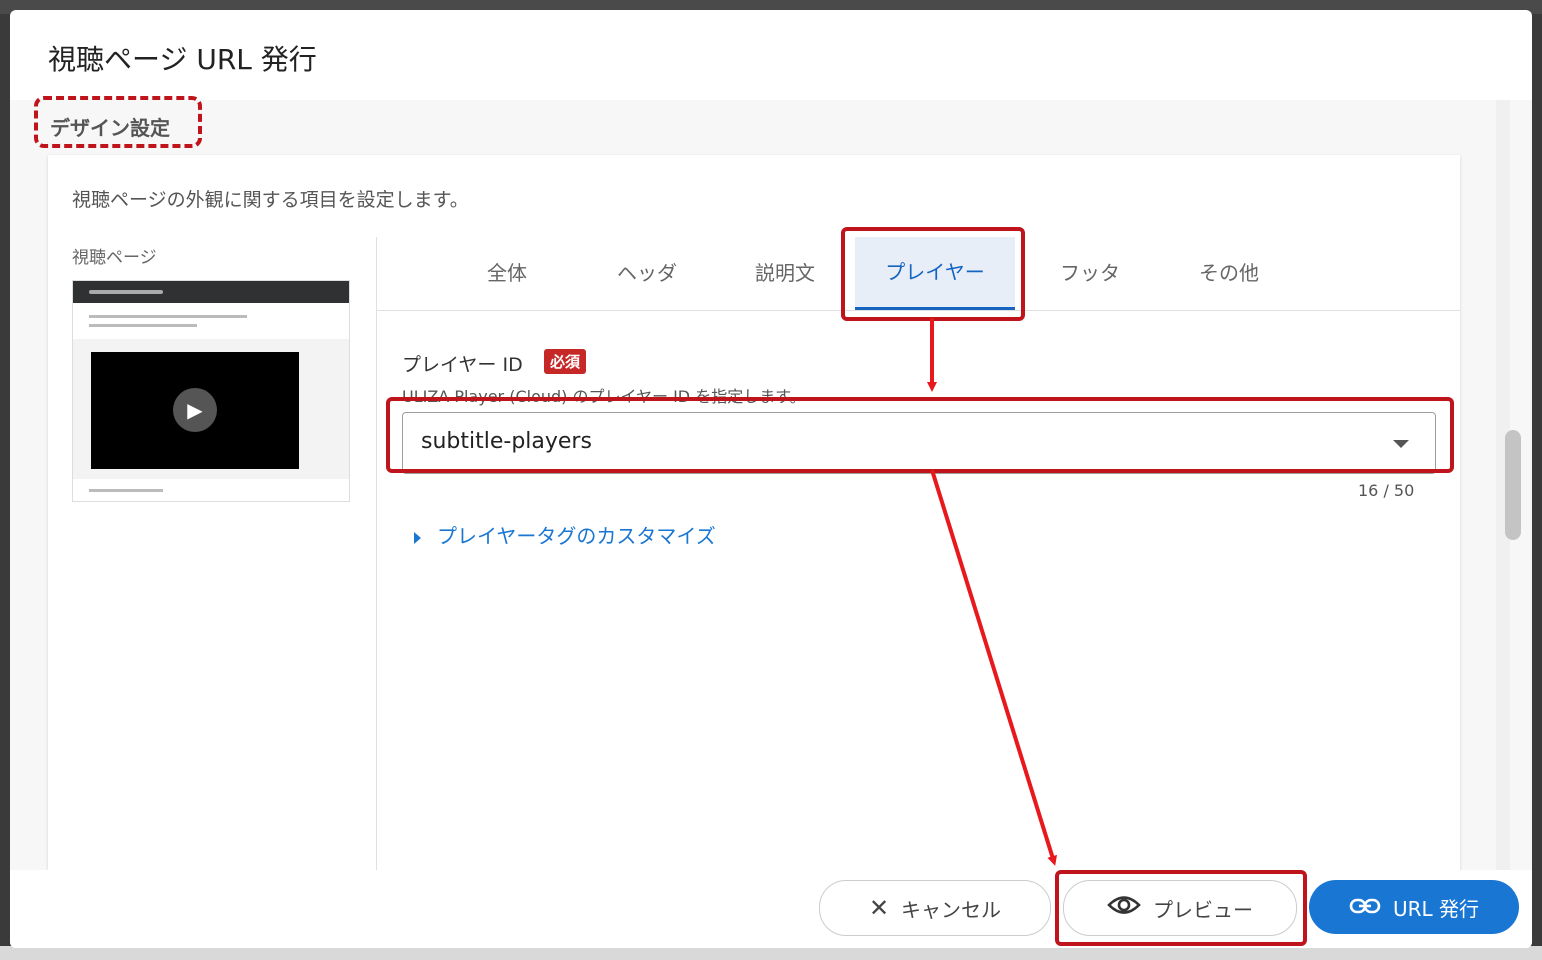 This screenshot has height=960, width=1542. I want to click on annotation-arrows, so click(992, 592).